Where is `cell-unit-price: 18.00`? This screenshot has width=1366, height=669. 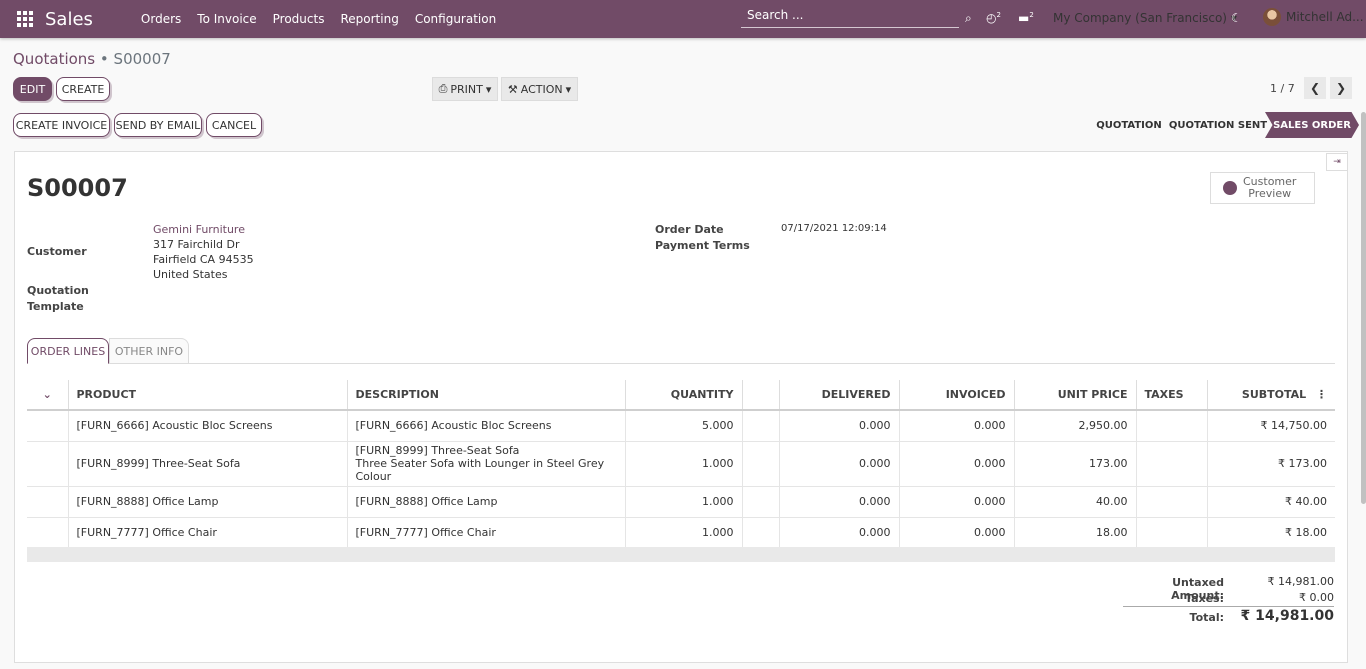
cell-unit-price: 18.00 is located at coordinates (1075, 531).